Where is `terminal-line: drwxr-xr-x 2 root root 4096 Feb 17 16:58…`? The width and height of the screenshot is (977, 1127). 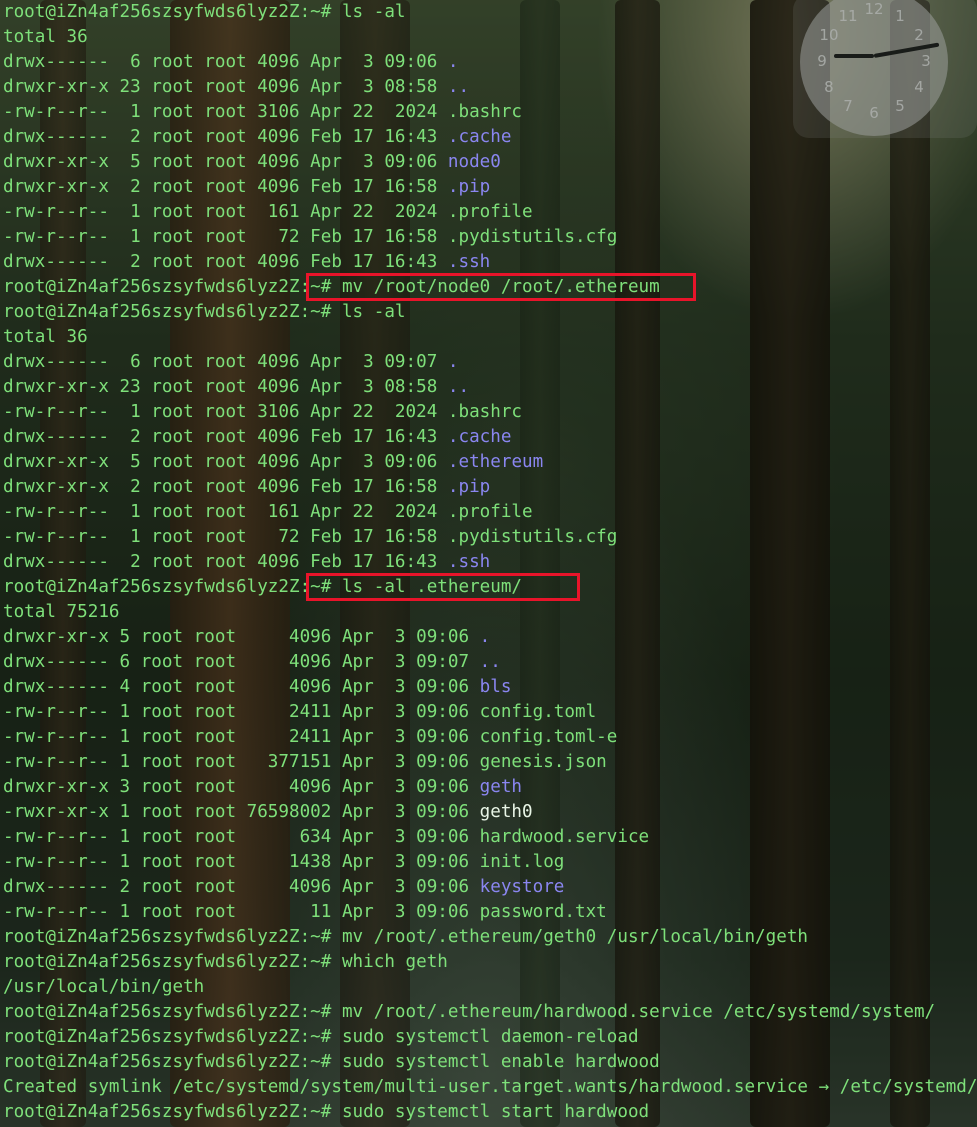
terminal-line: drwxr-xr-x 2 root root 4096 Feb 17 16:58… is located at coordinates (246, 187).